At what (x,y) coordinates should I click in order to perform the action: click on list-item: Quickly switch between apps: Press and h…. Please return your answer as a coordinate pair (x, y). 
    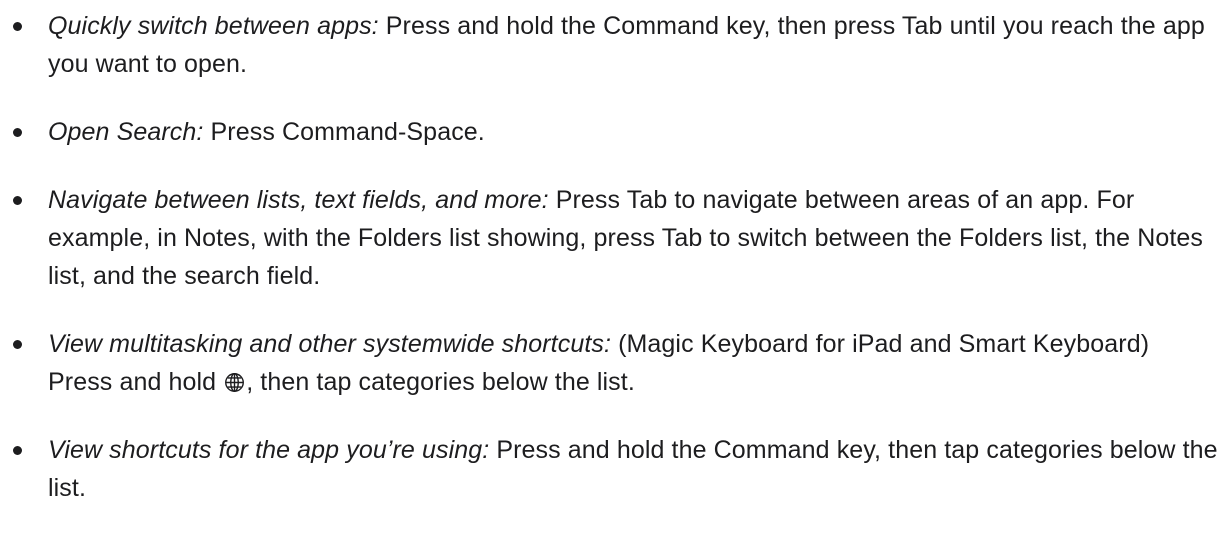
    Looking at the image, I should click on (610, 45).